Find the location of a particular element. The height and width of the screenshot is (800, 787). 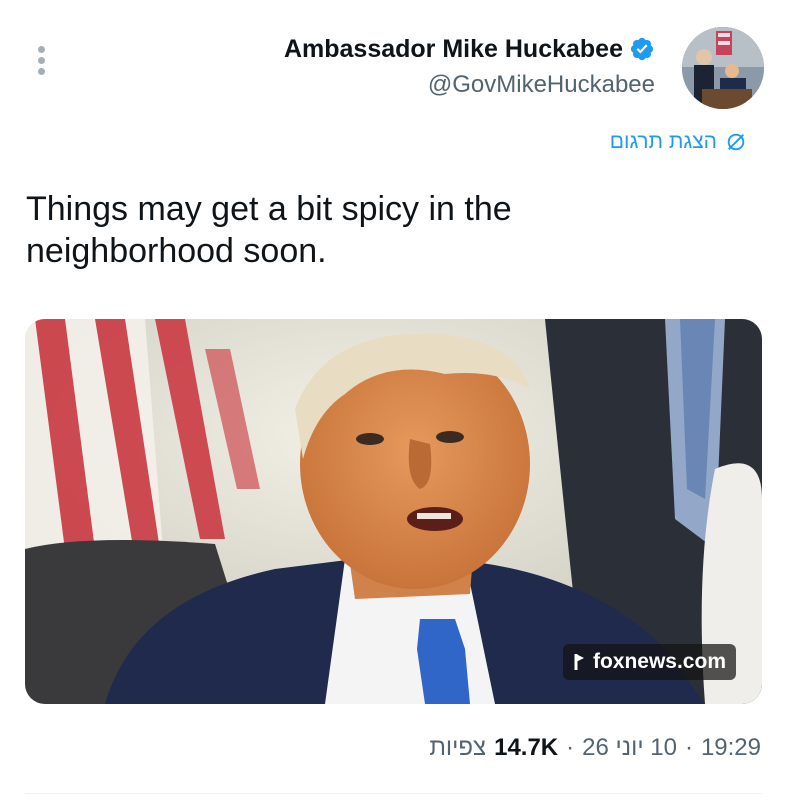

avatar is located at coordinates (723, 68).